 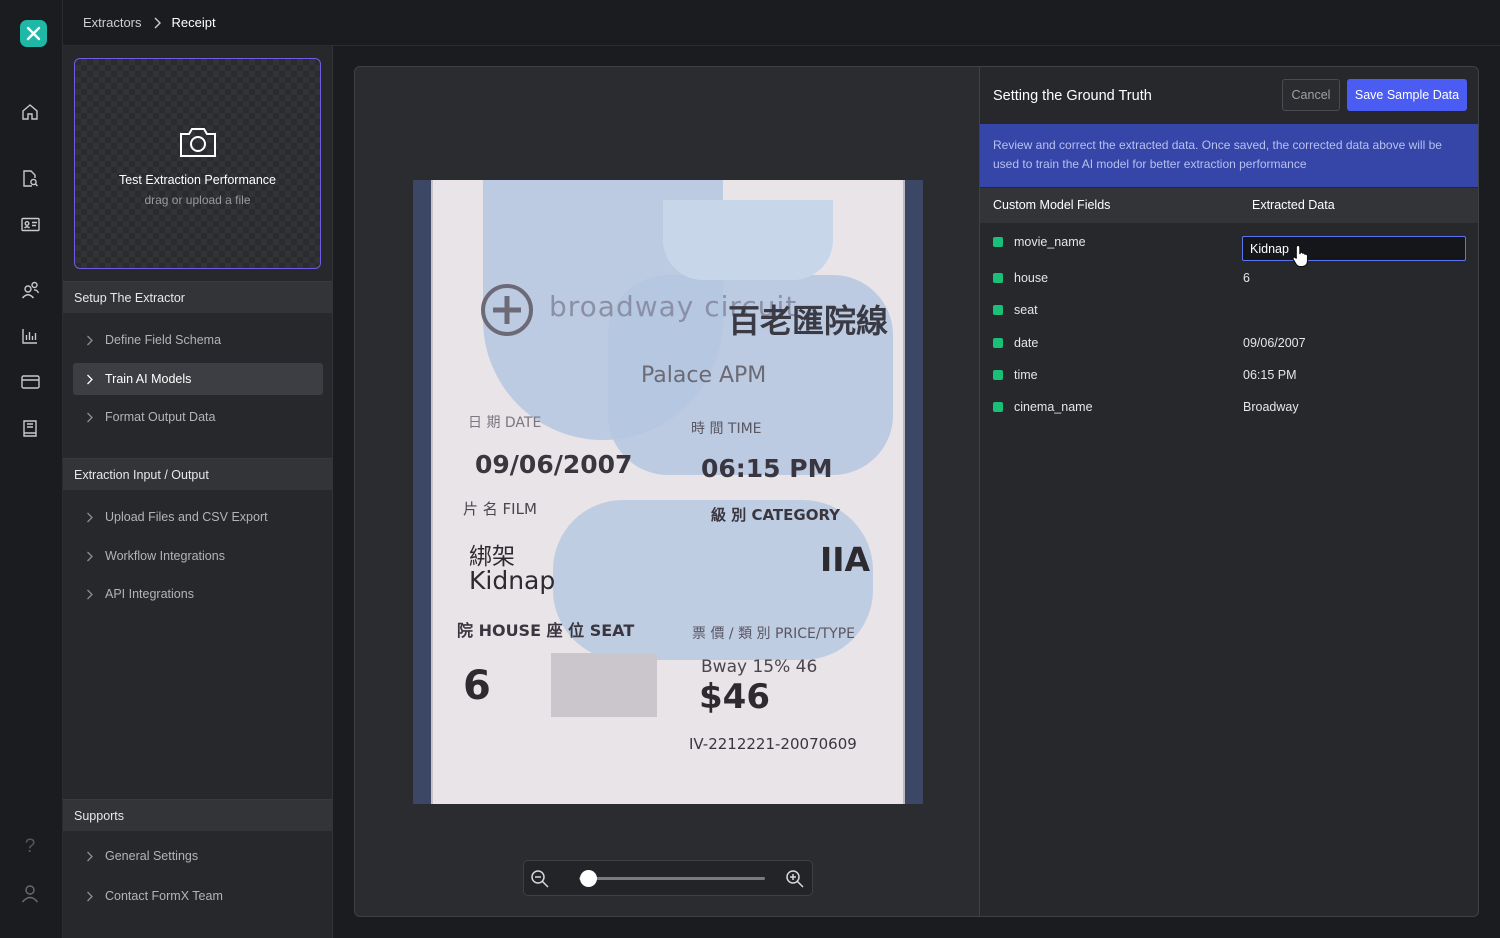 What do you see at coordinates (1407, 95) in the screenshot?
I see `save-sample-data-button: Save Sample Data` at bounding box center [1407, 95].